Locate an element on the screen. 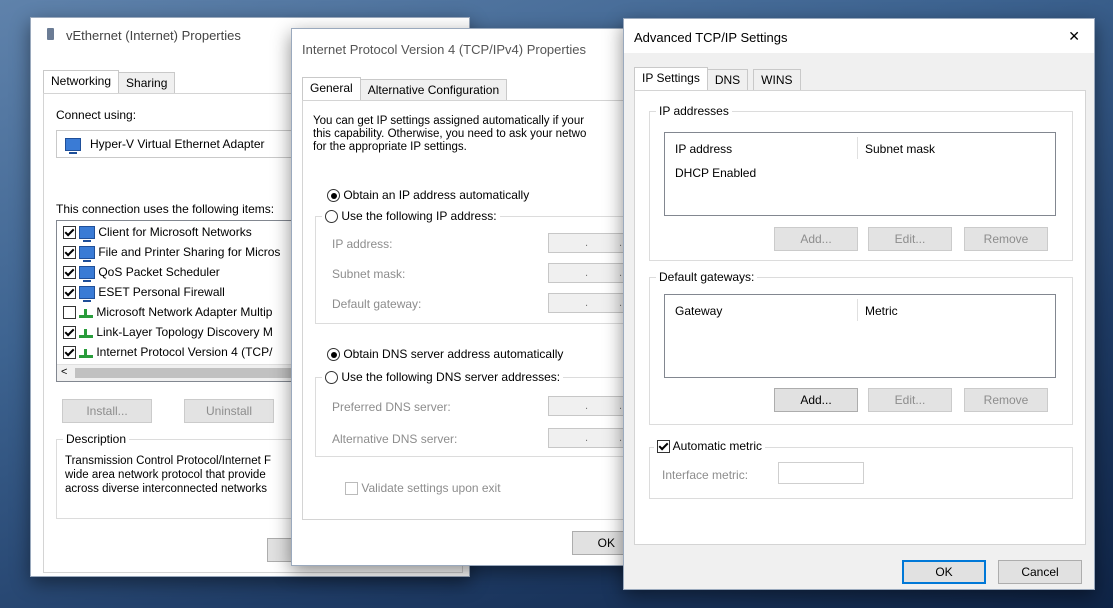  default-gateways-title: Default gateways: is located at coordinates (707, 277).